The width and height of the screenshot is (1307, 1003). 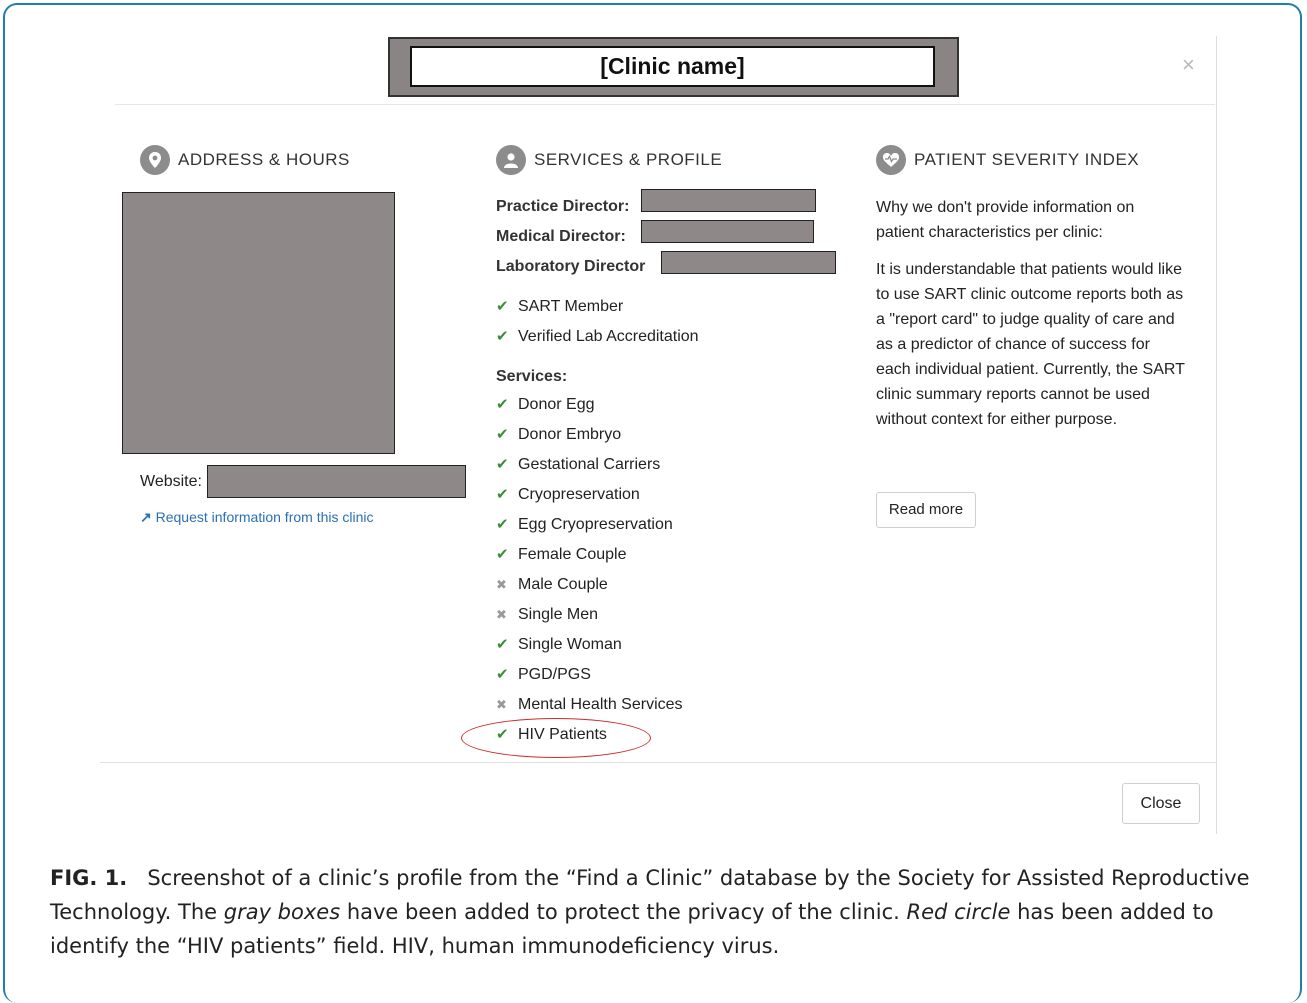 I want to click on practice-director-label: Practice Director:, so click(x=563, y=206).